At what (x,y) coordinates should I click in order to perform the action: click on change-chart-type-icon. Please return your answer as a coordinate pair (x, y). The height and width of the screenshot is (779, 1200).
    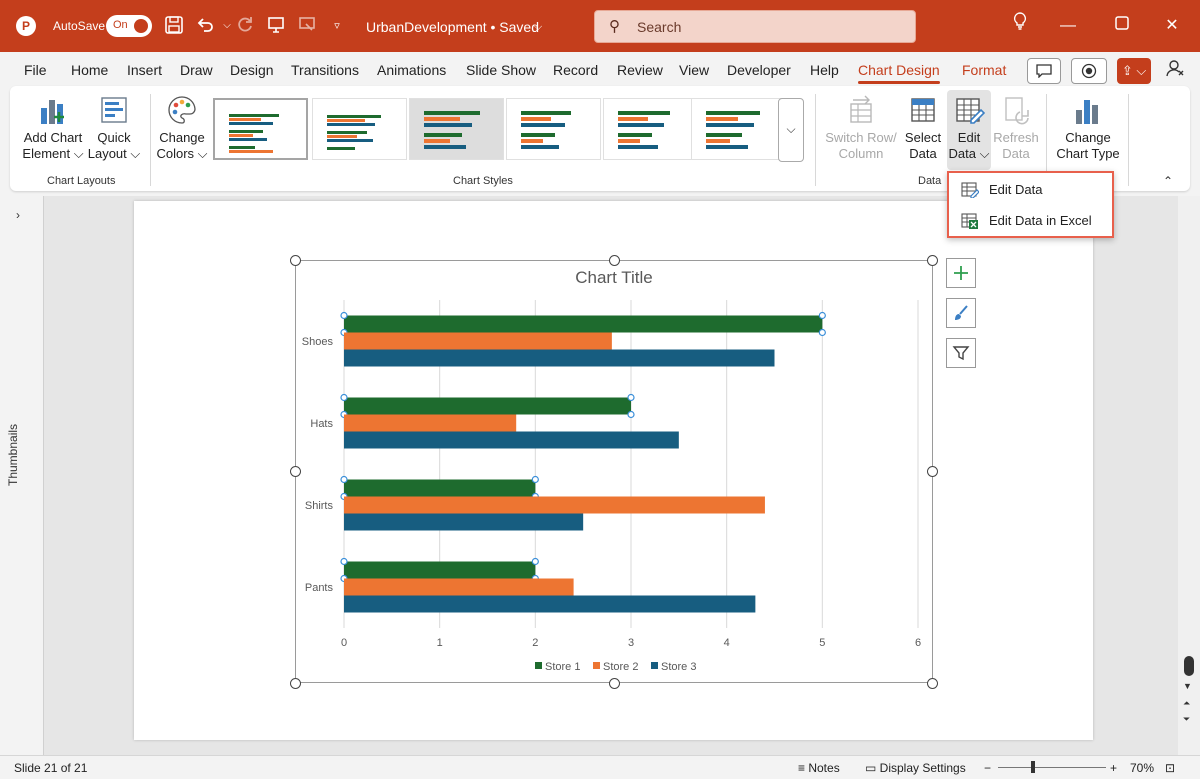
    Looking at the image, I should click on (1088, 110).